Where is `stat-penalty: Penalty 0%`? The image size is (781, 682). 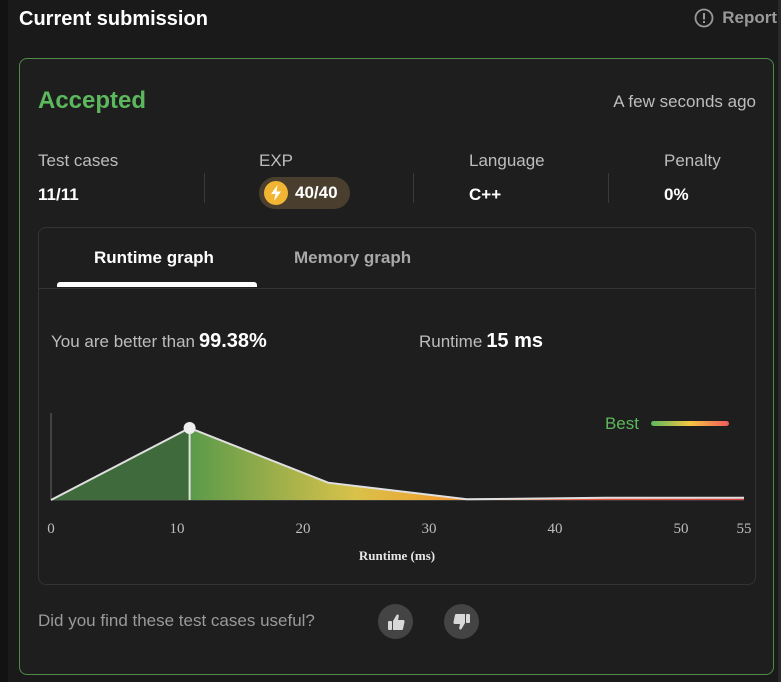 stat-penalty: Penalty 0% is located at coordinates (692, 178).